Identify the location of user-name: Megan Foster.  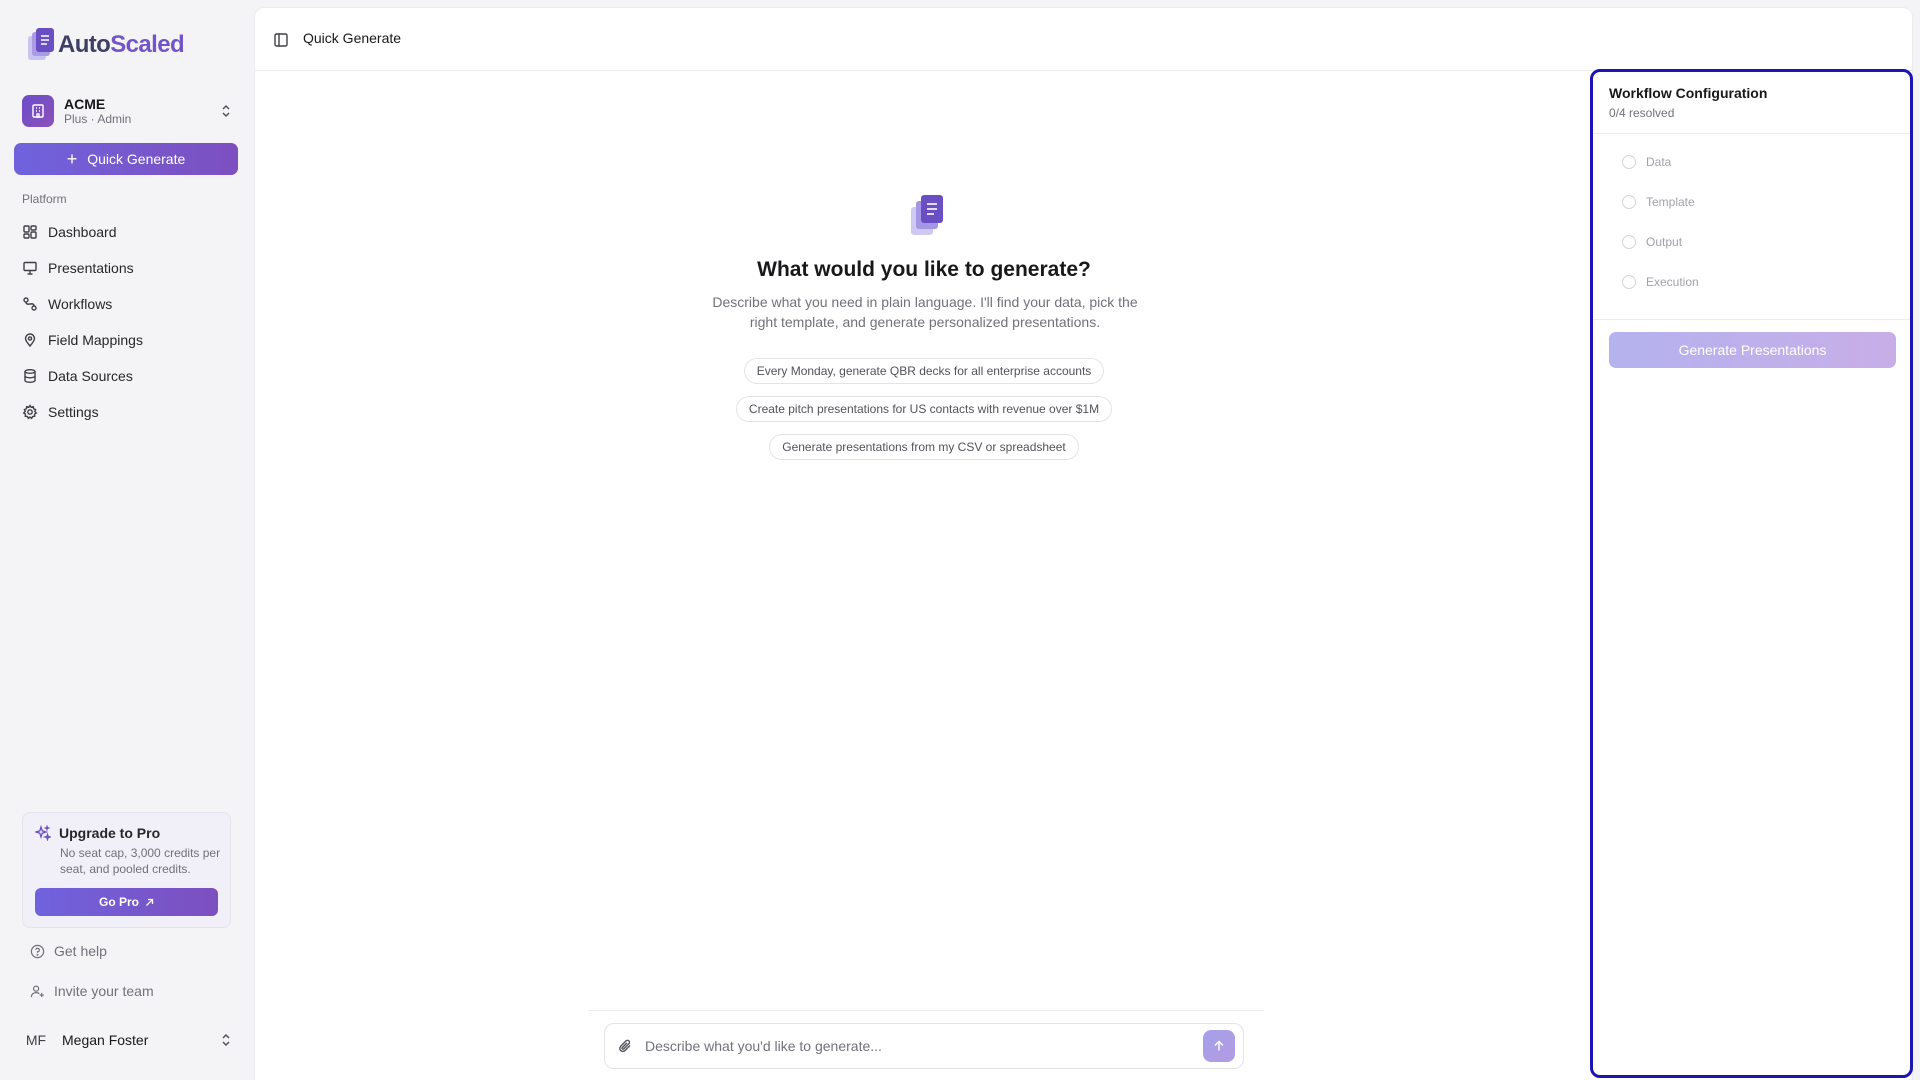
(105, 1040).